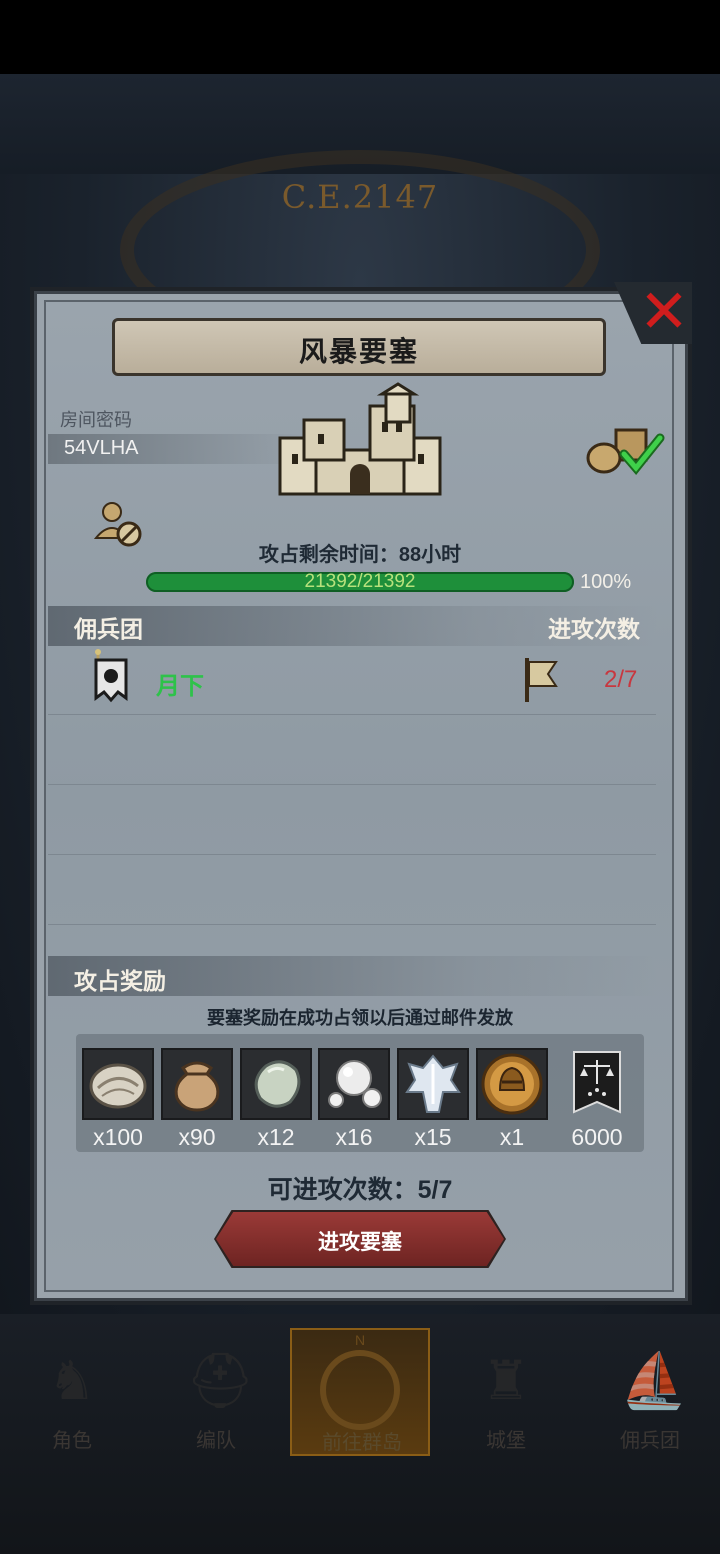 The image size is (720, 1554). I want to click on ship-icon: ⛵, so click(654, 1381).